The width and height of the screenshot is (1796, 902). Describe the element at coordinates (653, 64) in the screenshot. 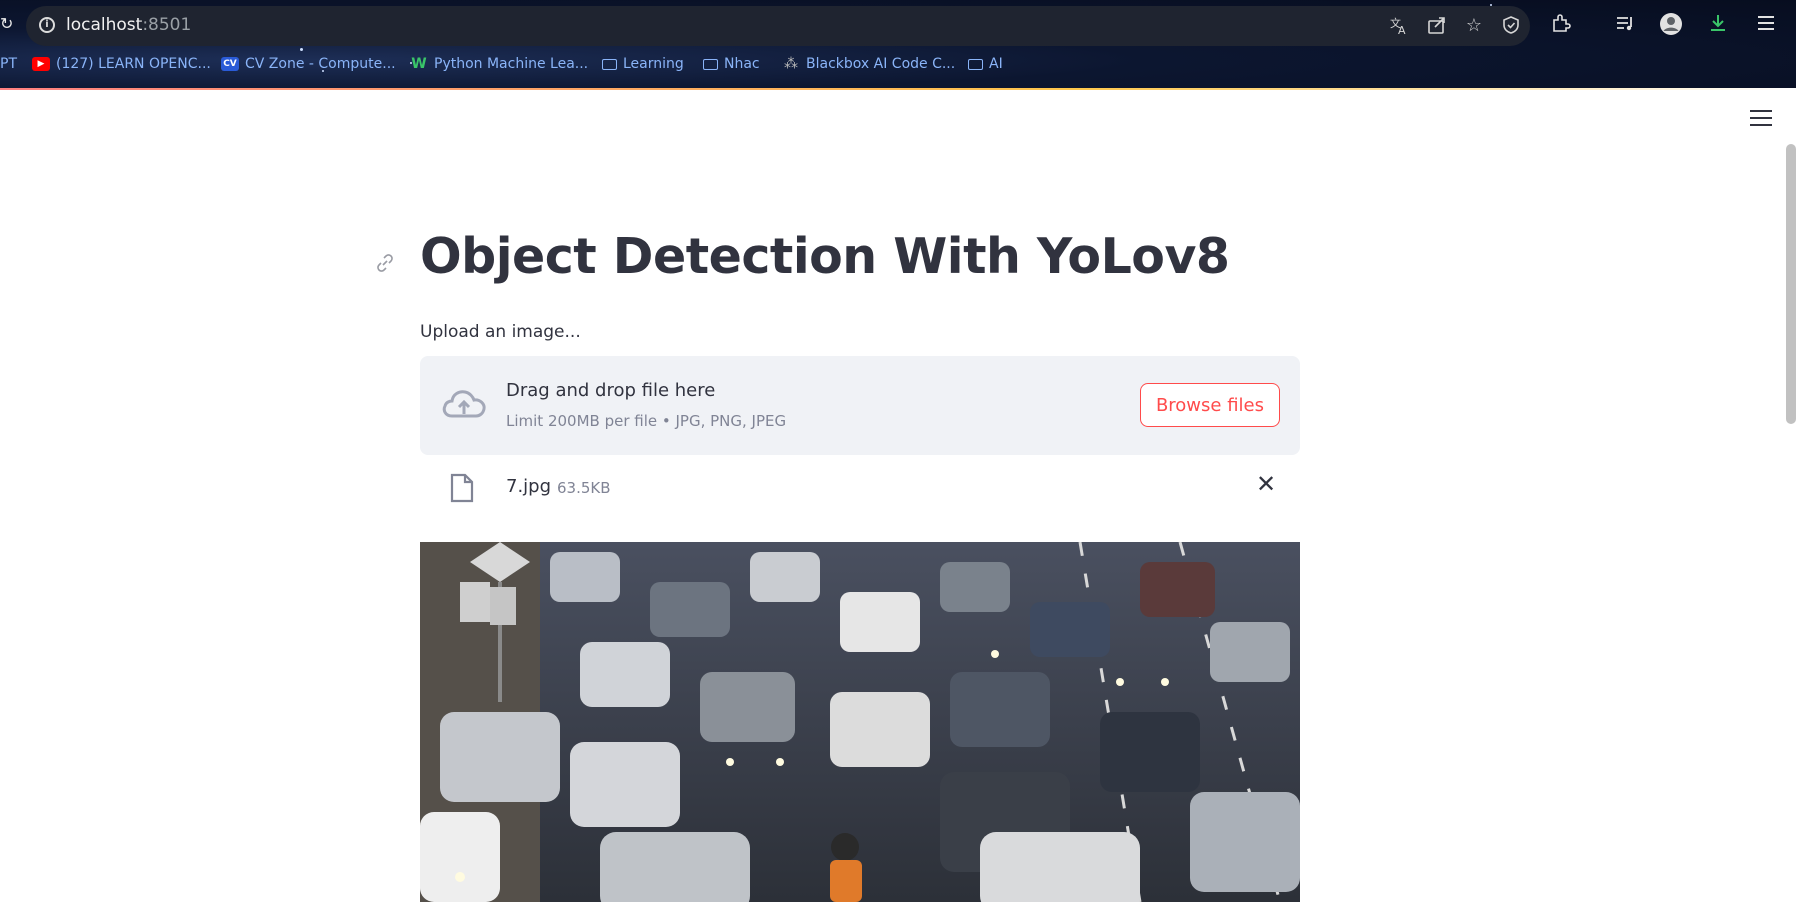

I see `bookmark-label: Learning` at that location.